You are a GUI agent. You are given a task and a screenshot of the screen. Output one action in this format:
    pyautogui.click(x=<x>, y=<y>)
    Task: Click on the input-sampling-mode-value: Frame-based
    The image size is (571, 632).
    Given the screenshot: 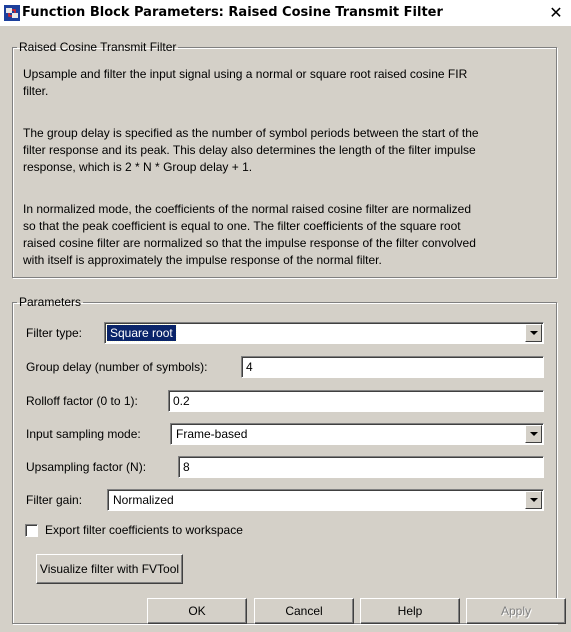 What is the action you would take?
    pyautogui.click(x=212, y=434)
    